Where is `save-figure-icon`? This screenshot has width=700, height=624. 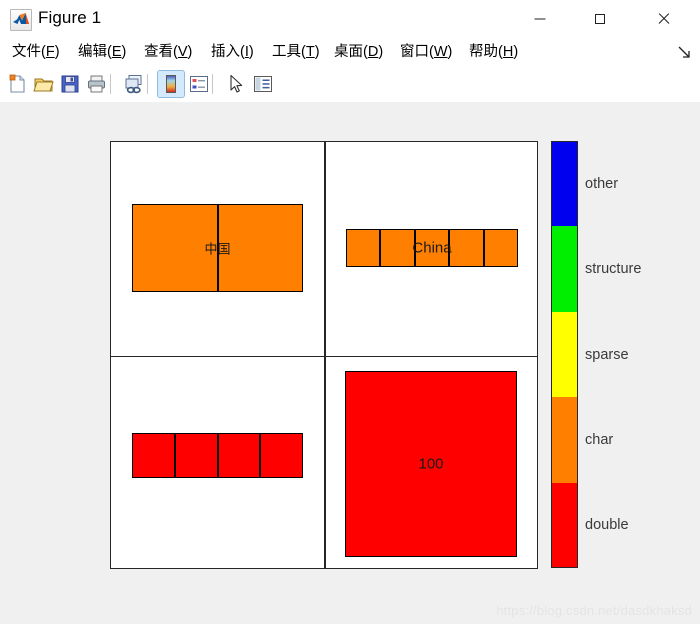 save-figure-icon is located at coordinates (70, 84).